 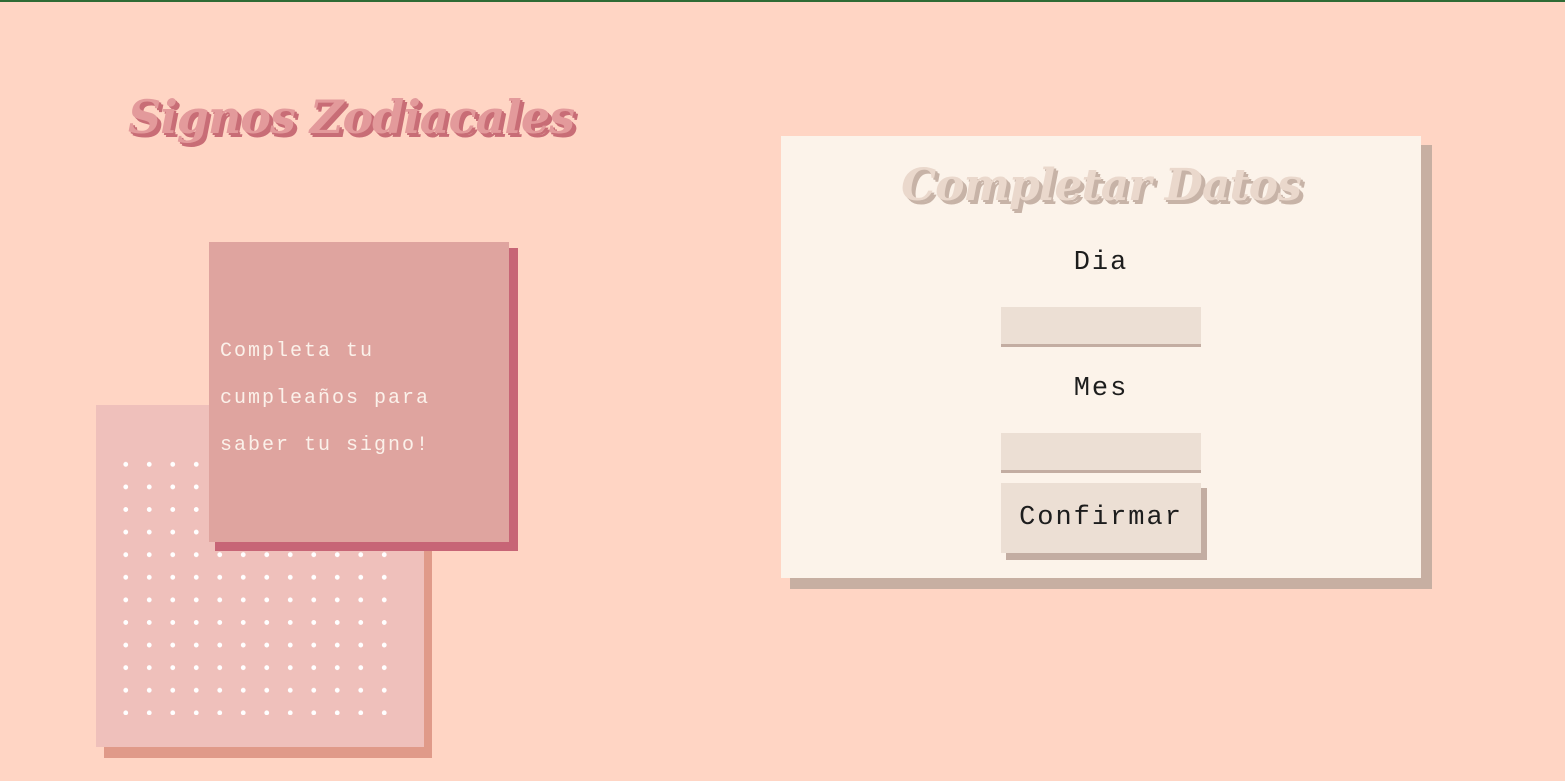 What do you see at coordinates (1101, 453) in the screenshot?
I see `month-input` at bounding box center [1101, 453].